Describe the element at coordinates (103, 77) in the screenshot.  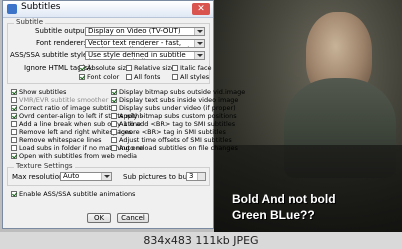
I see `checkbox-label: Font color` at that location.